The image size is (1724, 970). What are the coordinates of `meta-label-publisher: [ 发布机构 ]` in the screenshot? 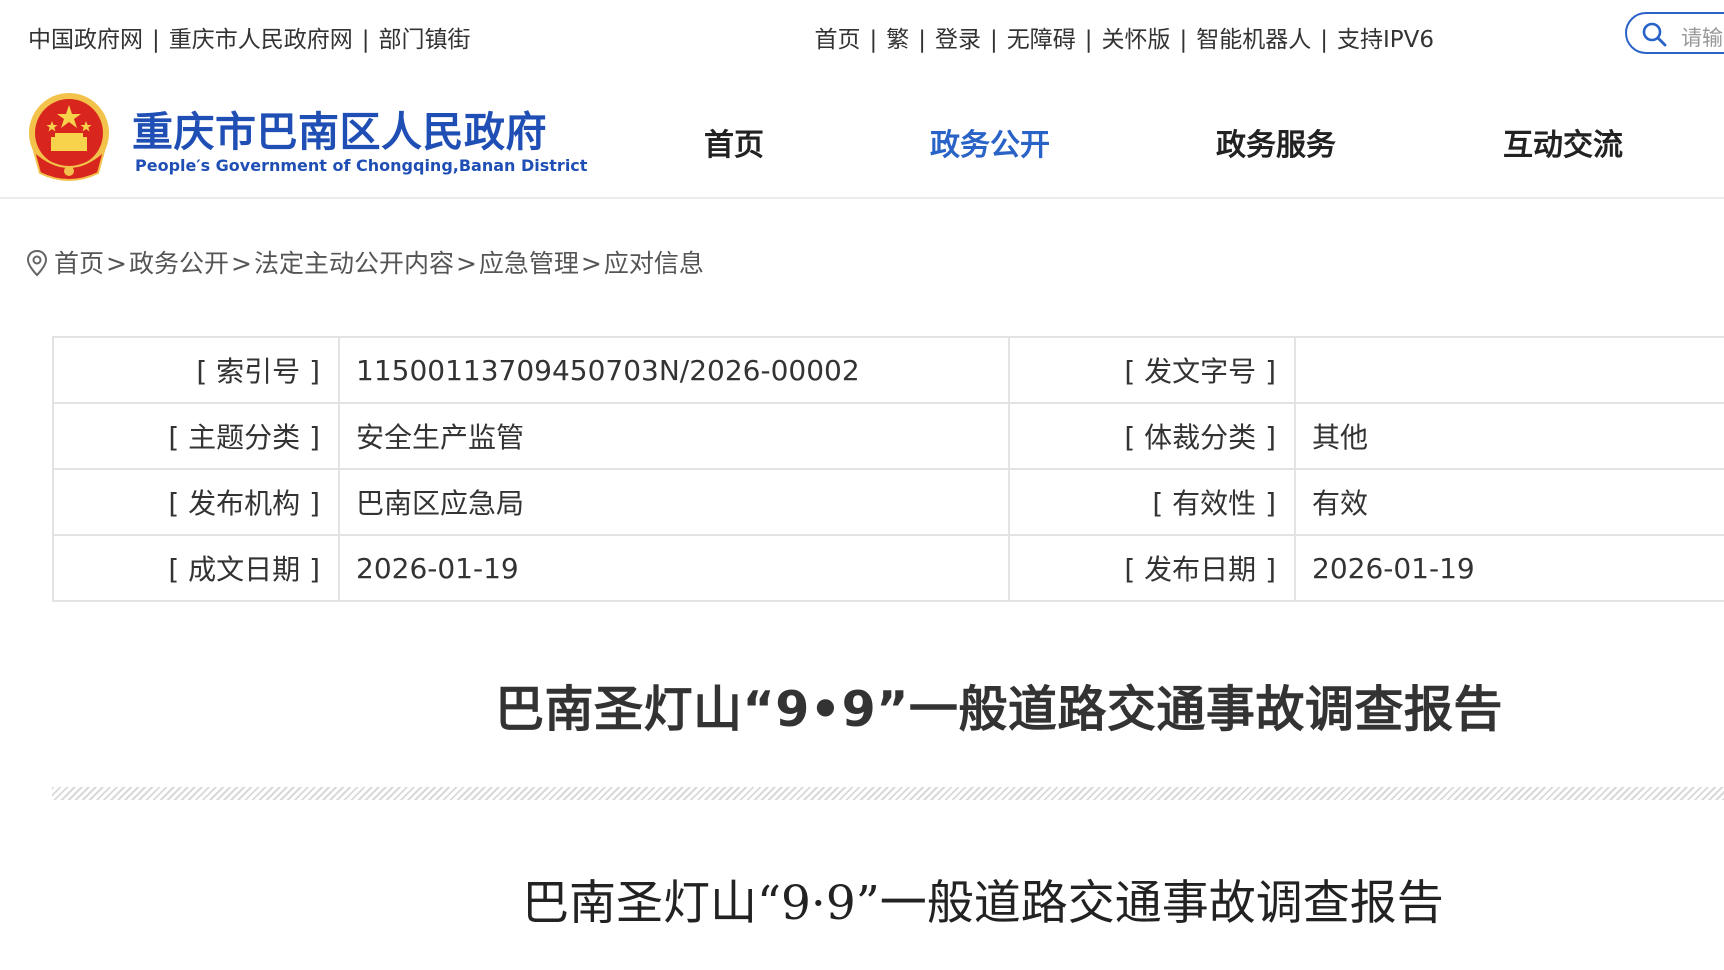 It's located at (196, 502).